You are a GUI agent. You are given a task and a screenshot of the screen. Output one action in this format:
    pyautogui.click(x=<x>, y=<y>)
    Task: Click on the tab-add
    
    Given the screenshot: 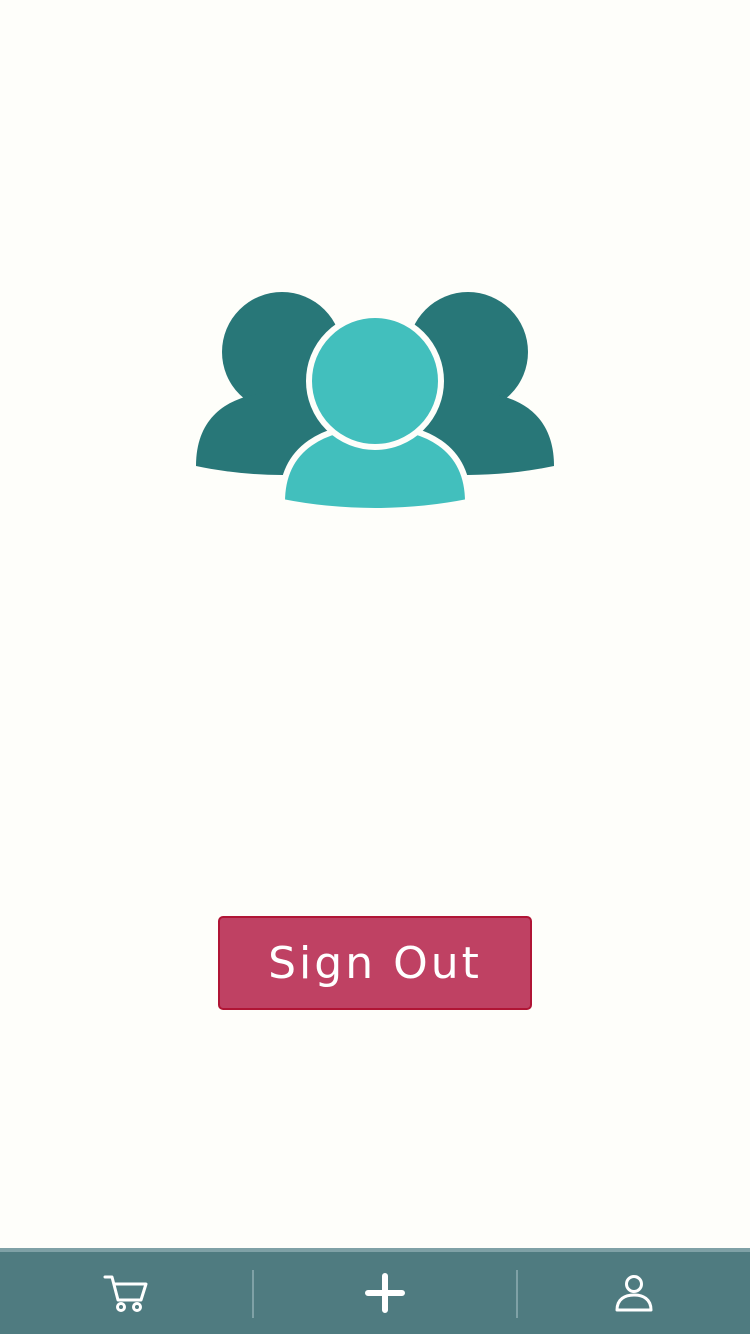 What is the action you would take?
    pyautogui.click(x=385, y=1293)
    